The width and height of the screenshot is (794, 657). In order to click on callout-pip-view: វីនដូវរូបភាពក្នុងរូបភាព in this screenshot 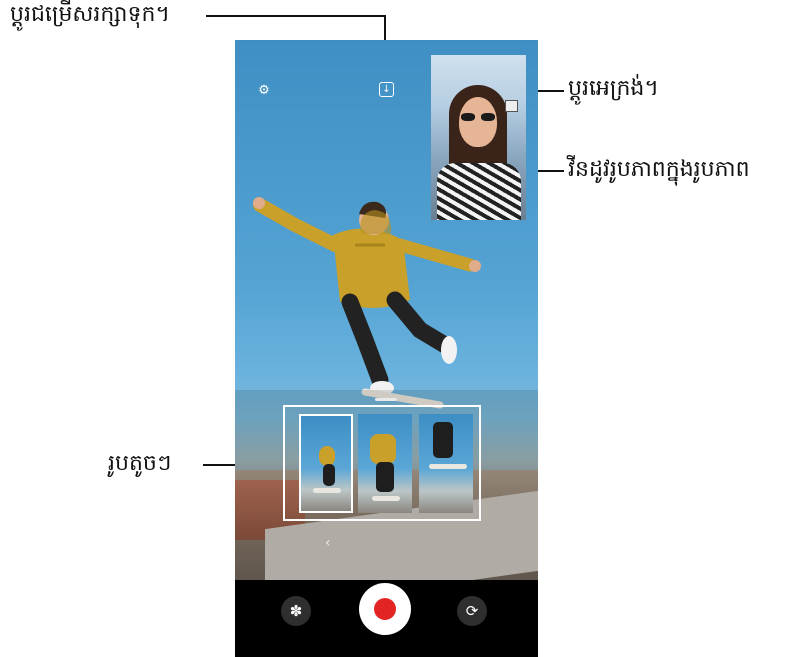, I will do `click(659, 169)`.